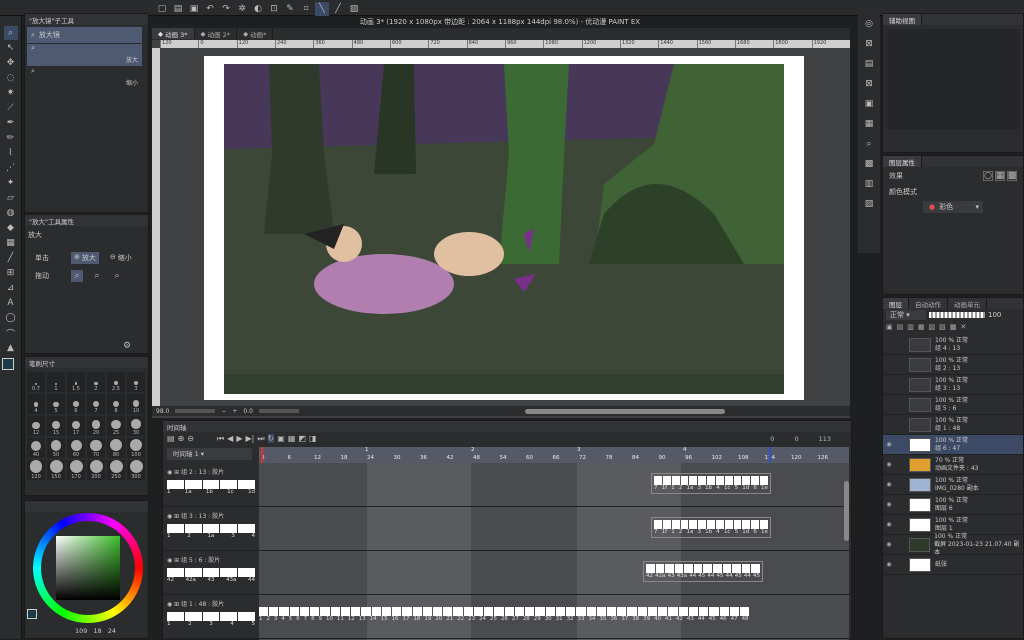 This screenshot has width=1024, height=640. Describe the element at coordinates (910, 327) in the screenshot. I see `new-folder-icon: ▥` at that location.